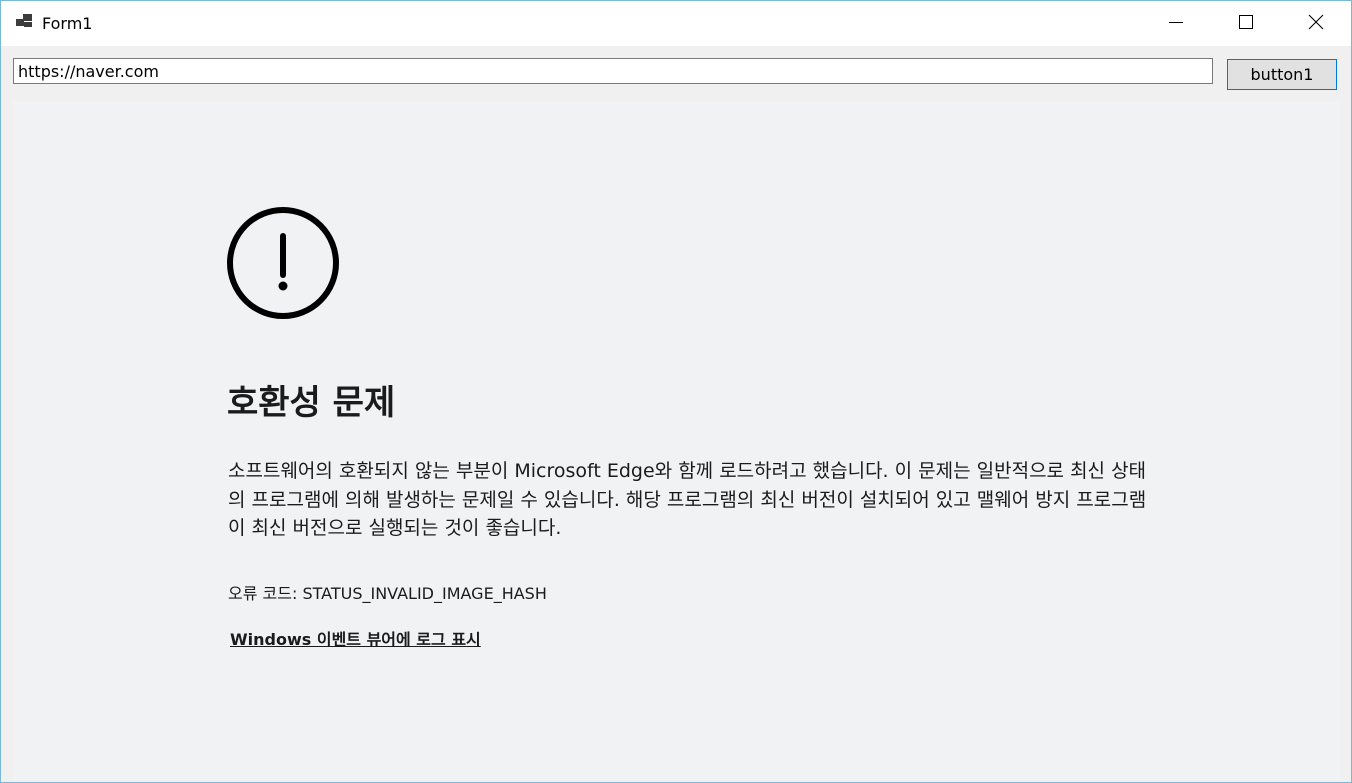 The image size is (1352, 783). I want to click on minimize-button, so click(1176, 23).